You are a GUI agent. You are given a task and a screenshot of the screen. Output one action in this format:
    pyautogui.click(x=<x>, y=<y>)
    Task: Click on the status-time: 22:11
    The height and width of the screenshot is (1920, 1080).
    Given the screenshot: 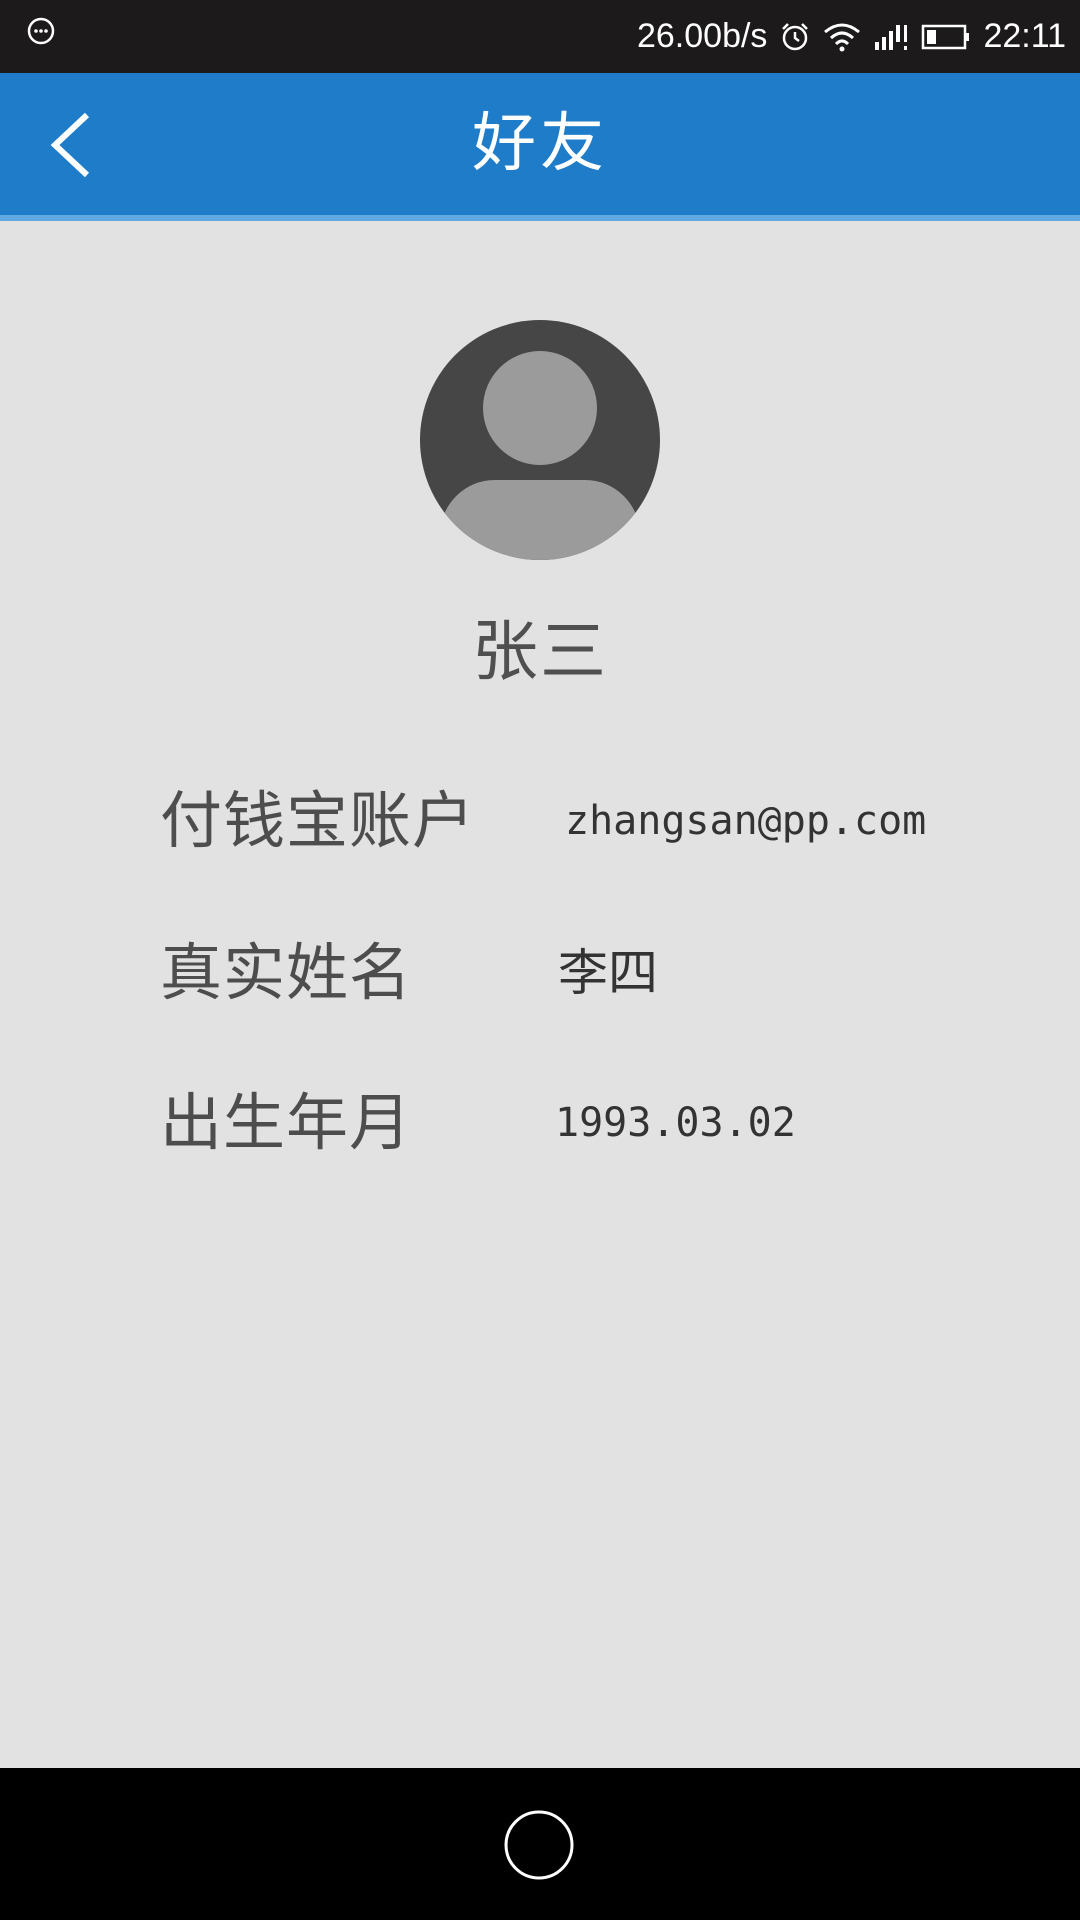 What is the action you would take?
    pyautogui.click(x=1024, y=36)
    